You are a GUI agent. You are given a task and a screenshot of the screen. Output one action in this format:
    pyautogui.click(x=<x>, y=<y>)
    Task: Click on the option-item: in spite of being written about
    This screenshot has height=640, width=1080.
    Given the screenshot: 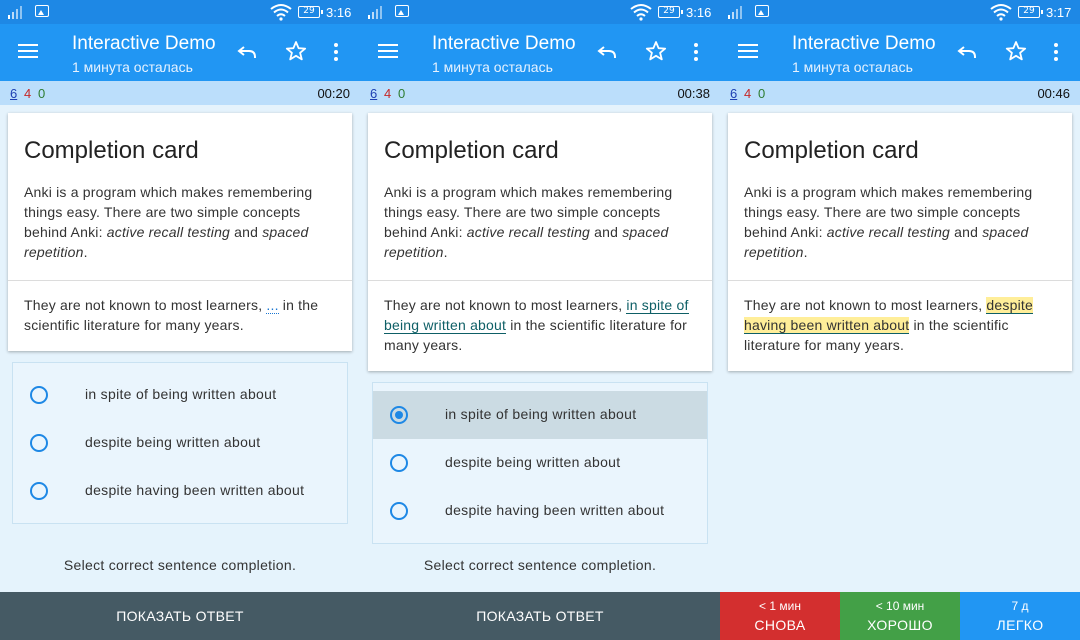 What is the action you would take?
    pyautogui.click(x=180, y=395)
    